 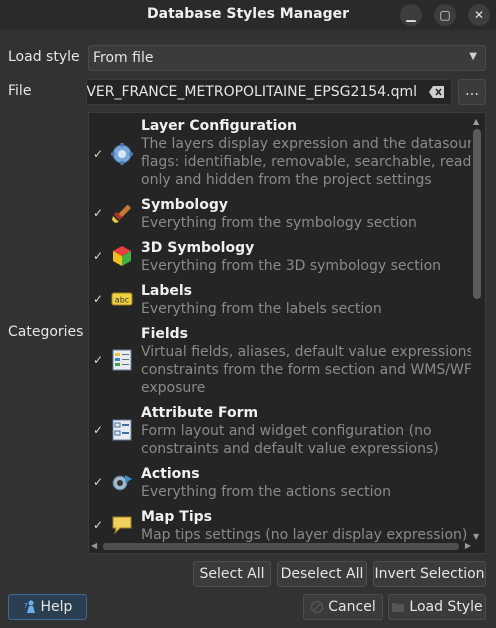 I want to click on load-style-button: Load Style, so click(x=437, y=607).